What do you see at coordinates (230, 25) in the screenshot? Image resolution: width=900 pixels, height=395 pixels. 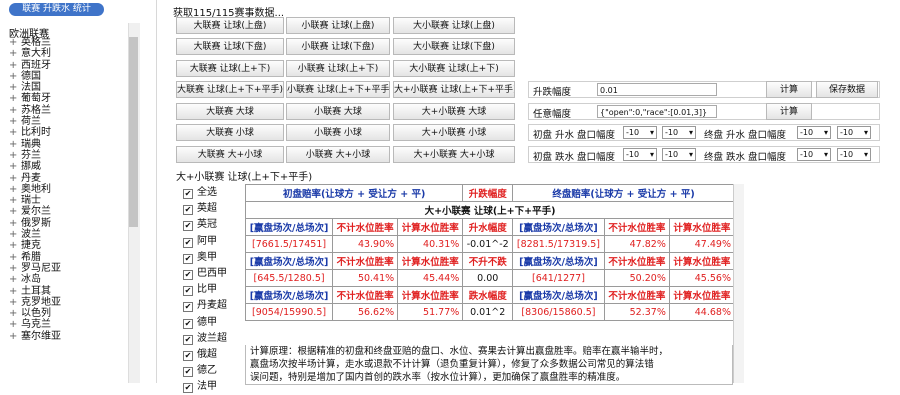 I see `league-query-button: 大联赛 让球(上盘)` at bounding box center [230, 25].